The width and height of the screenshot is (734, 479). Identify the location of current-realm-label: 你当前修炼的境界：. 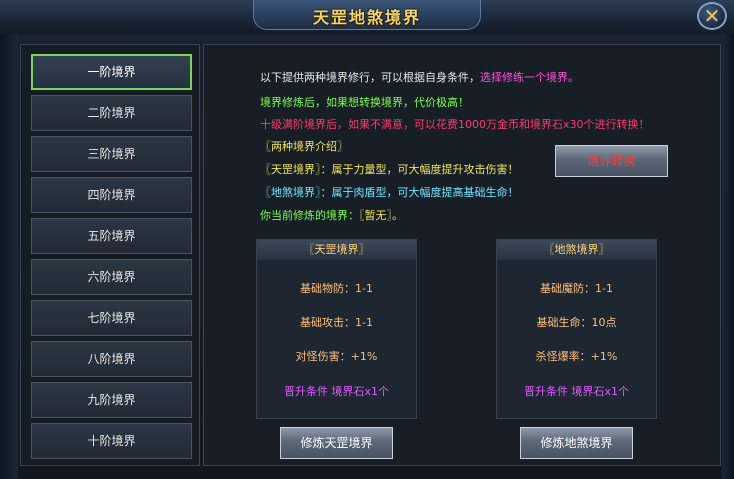
(309, 215).